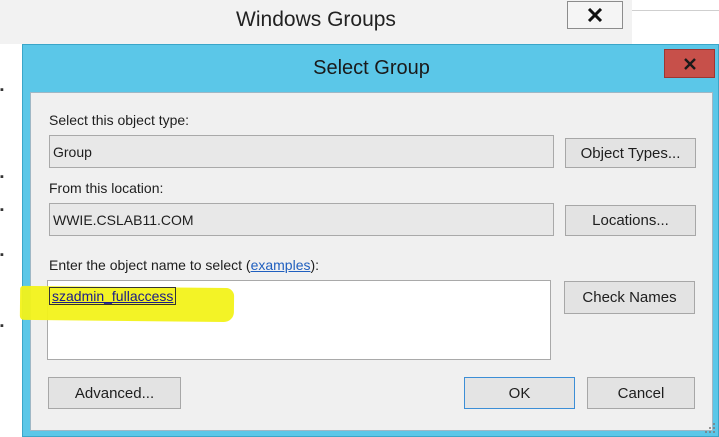 This screenshot has height=437, width=719. I want to click on resize-grip-icon, so click(710, 428).